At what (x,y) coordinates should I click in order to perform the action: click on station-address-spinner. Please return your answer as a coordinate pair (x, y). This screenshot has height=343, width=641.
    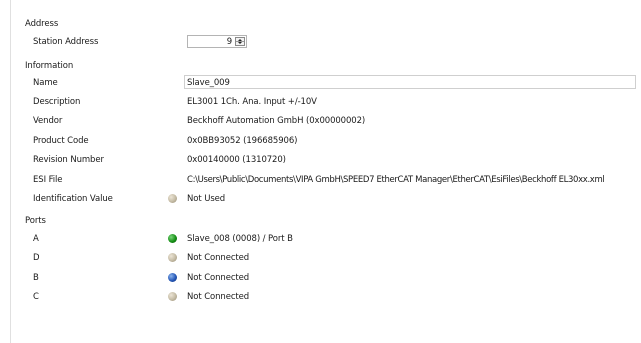
    Looking at the image, I should click on (240, 41).